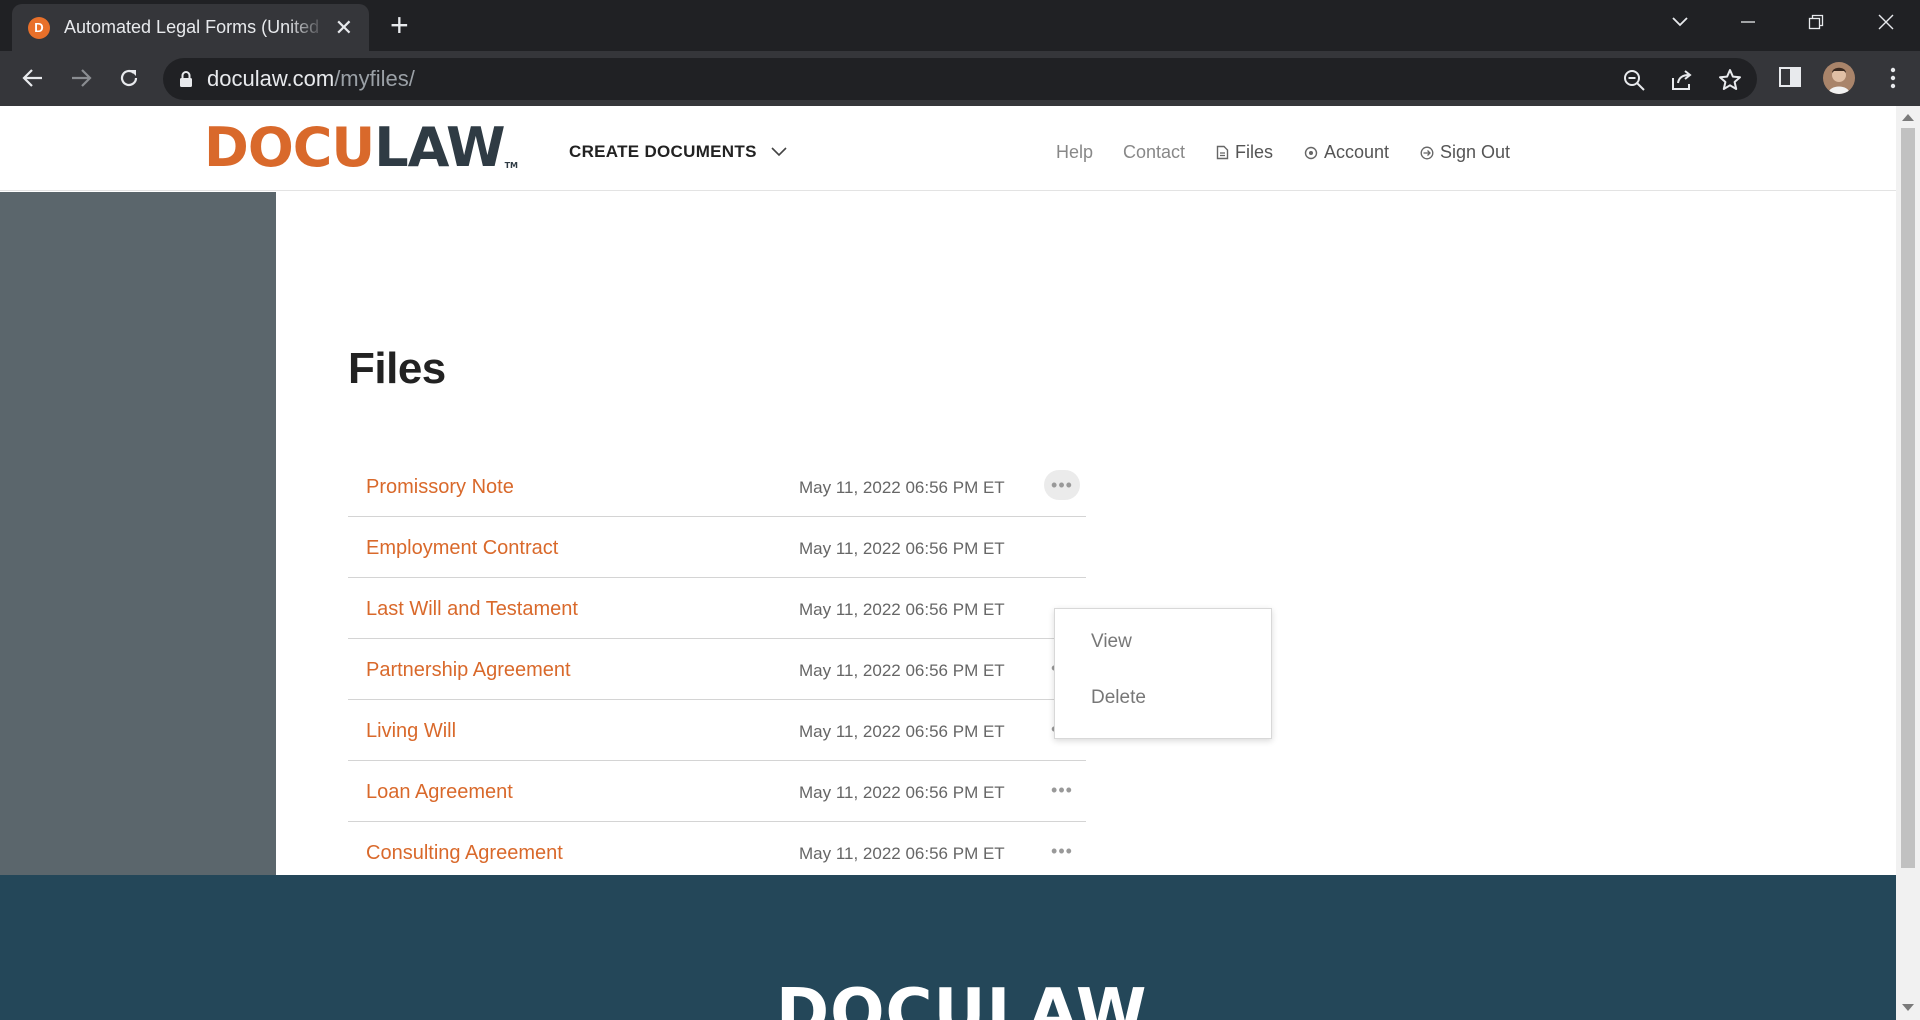 The width and height of the screenshot is (1920, 1020). What do you see at coordinates (1074, 152) in the screenshot?
I see `nav-help: Help` at bounding box center [1074, 152].